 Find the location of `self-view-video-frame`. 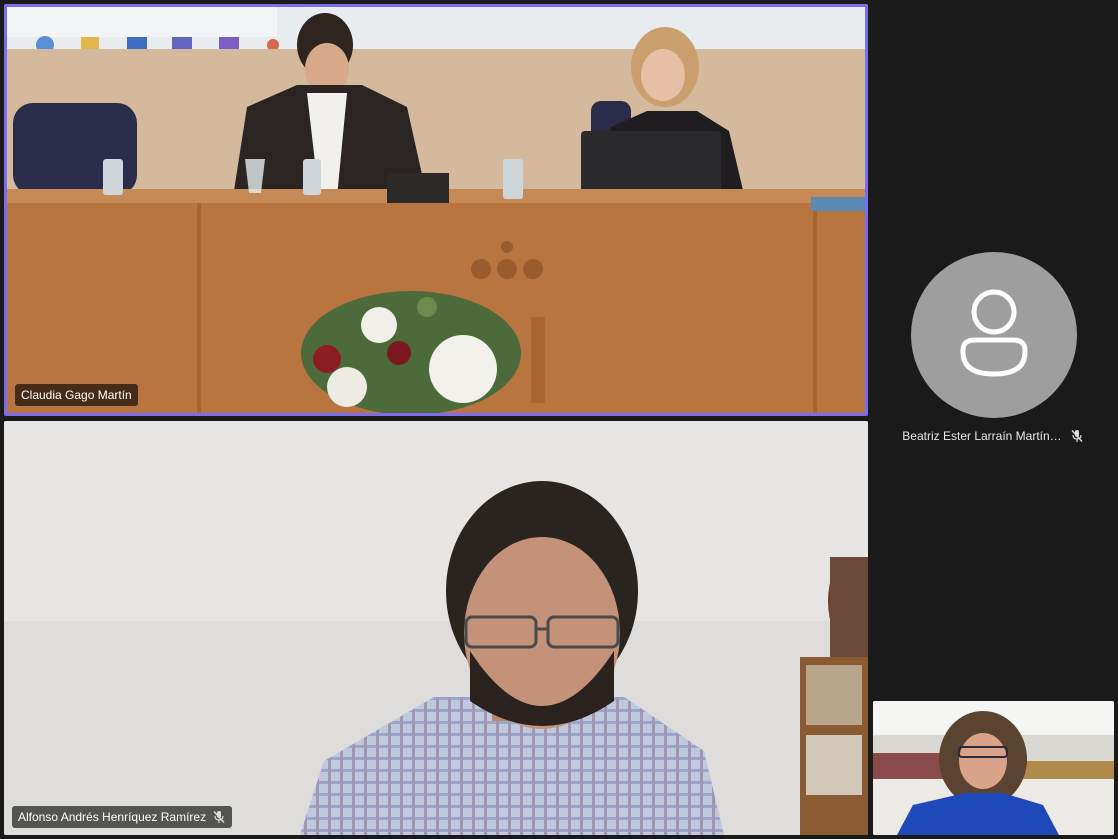

self-view-video-frame is located at coordinates (993, 768).